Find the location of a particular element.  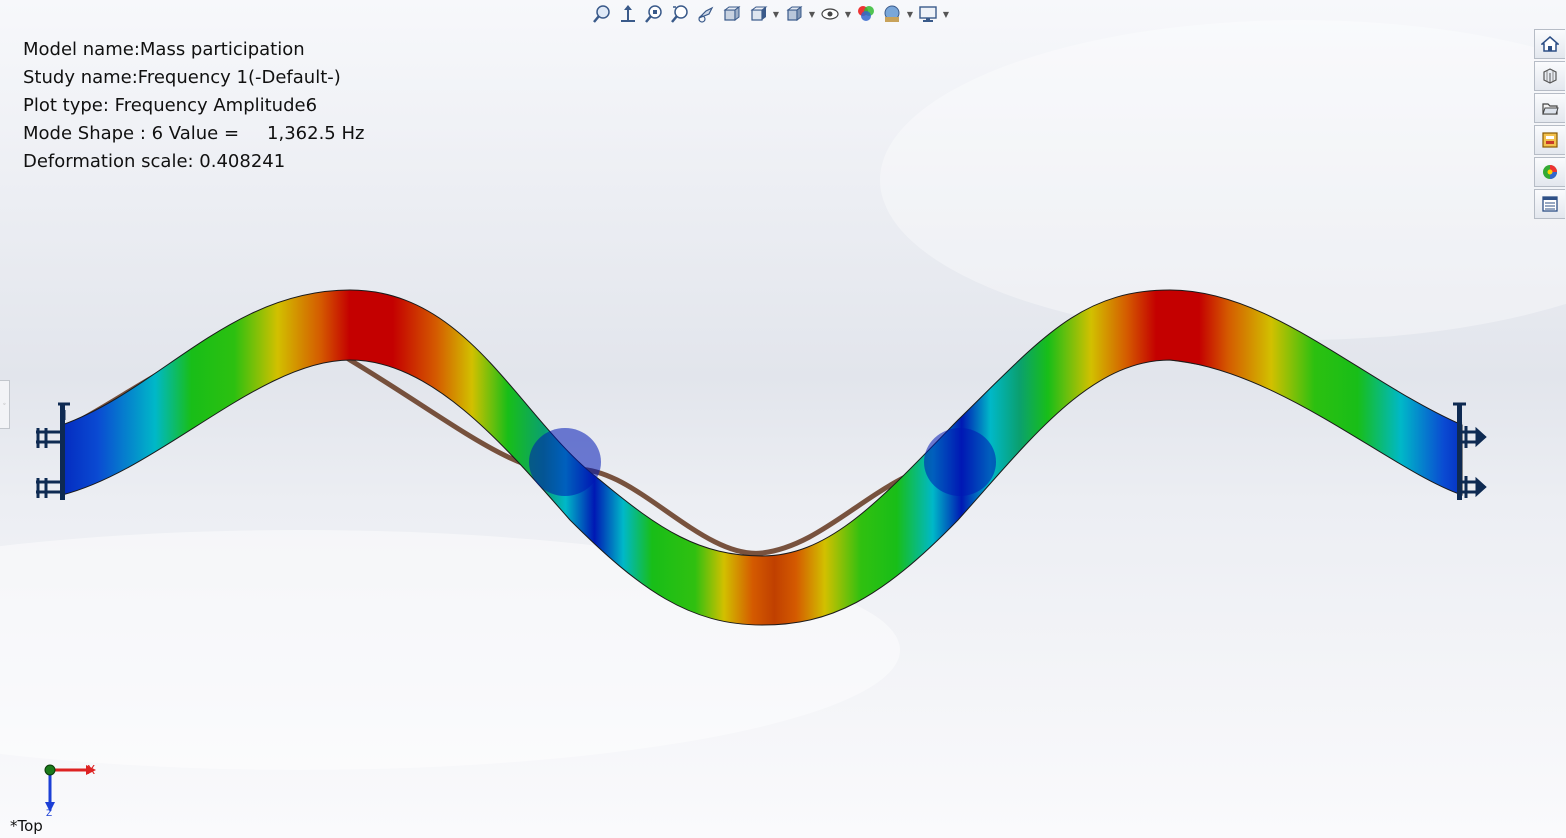

zoom-in-out-icon is located at coordinates (680, 14).